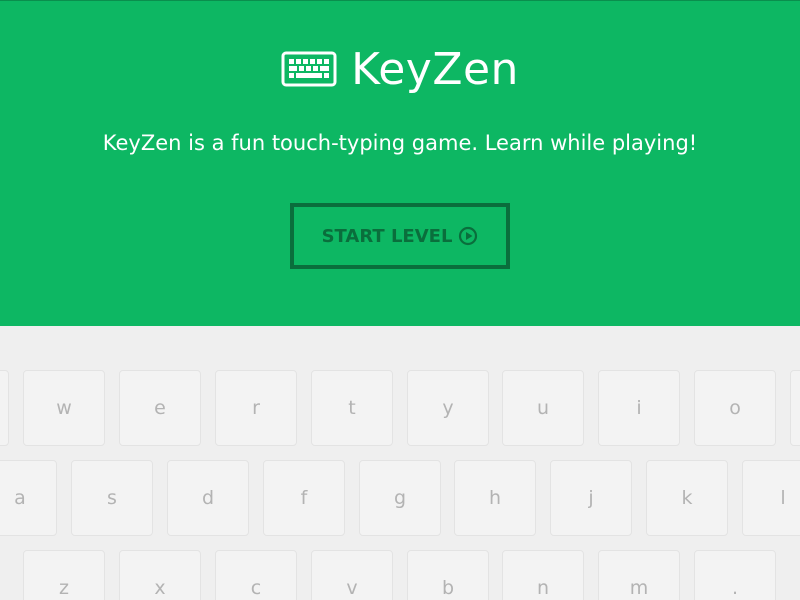 The height and width of the screenshot is (600, 800). I want to click on key-d: d, so click(208, 498).